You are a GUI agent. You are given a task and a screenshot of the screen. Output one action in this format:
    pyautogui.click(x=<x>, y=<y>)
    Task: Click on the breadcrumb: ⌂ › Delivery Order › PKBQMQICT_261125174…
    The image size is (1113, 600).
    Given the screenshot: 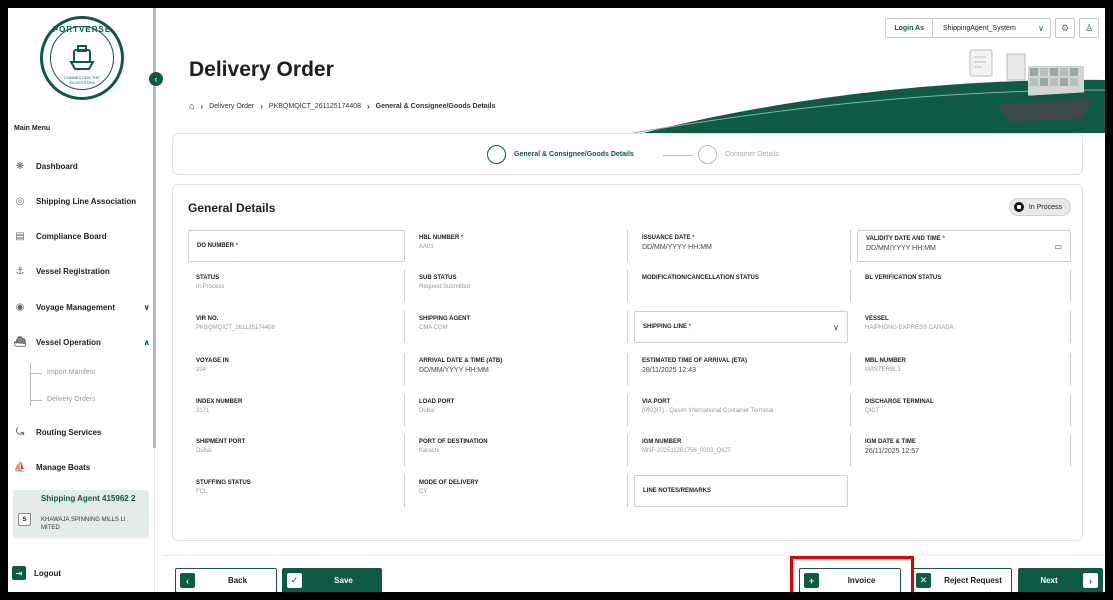 What is the action you would take?
    pyautogui.click(x=342, y=106)
    